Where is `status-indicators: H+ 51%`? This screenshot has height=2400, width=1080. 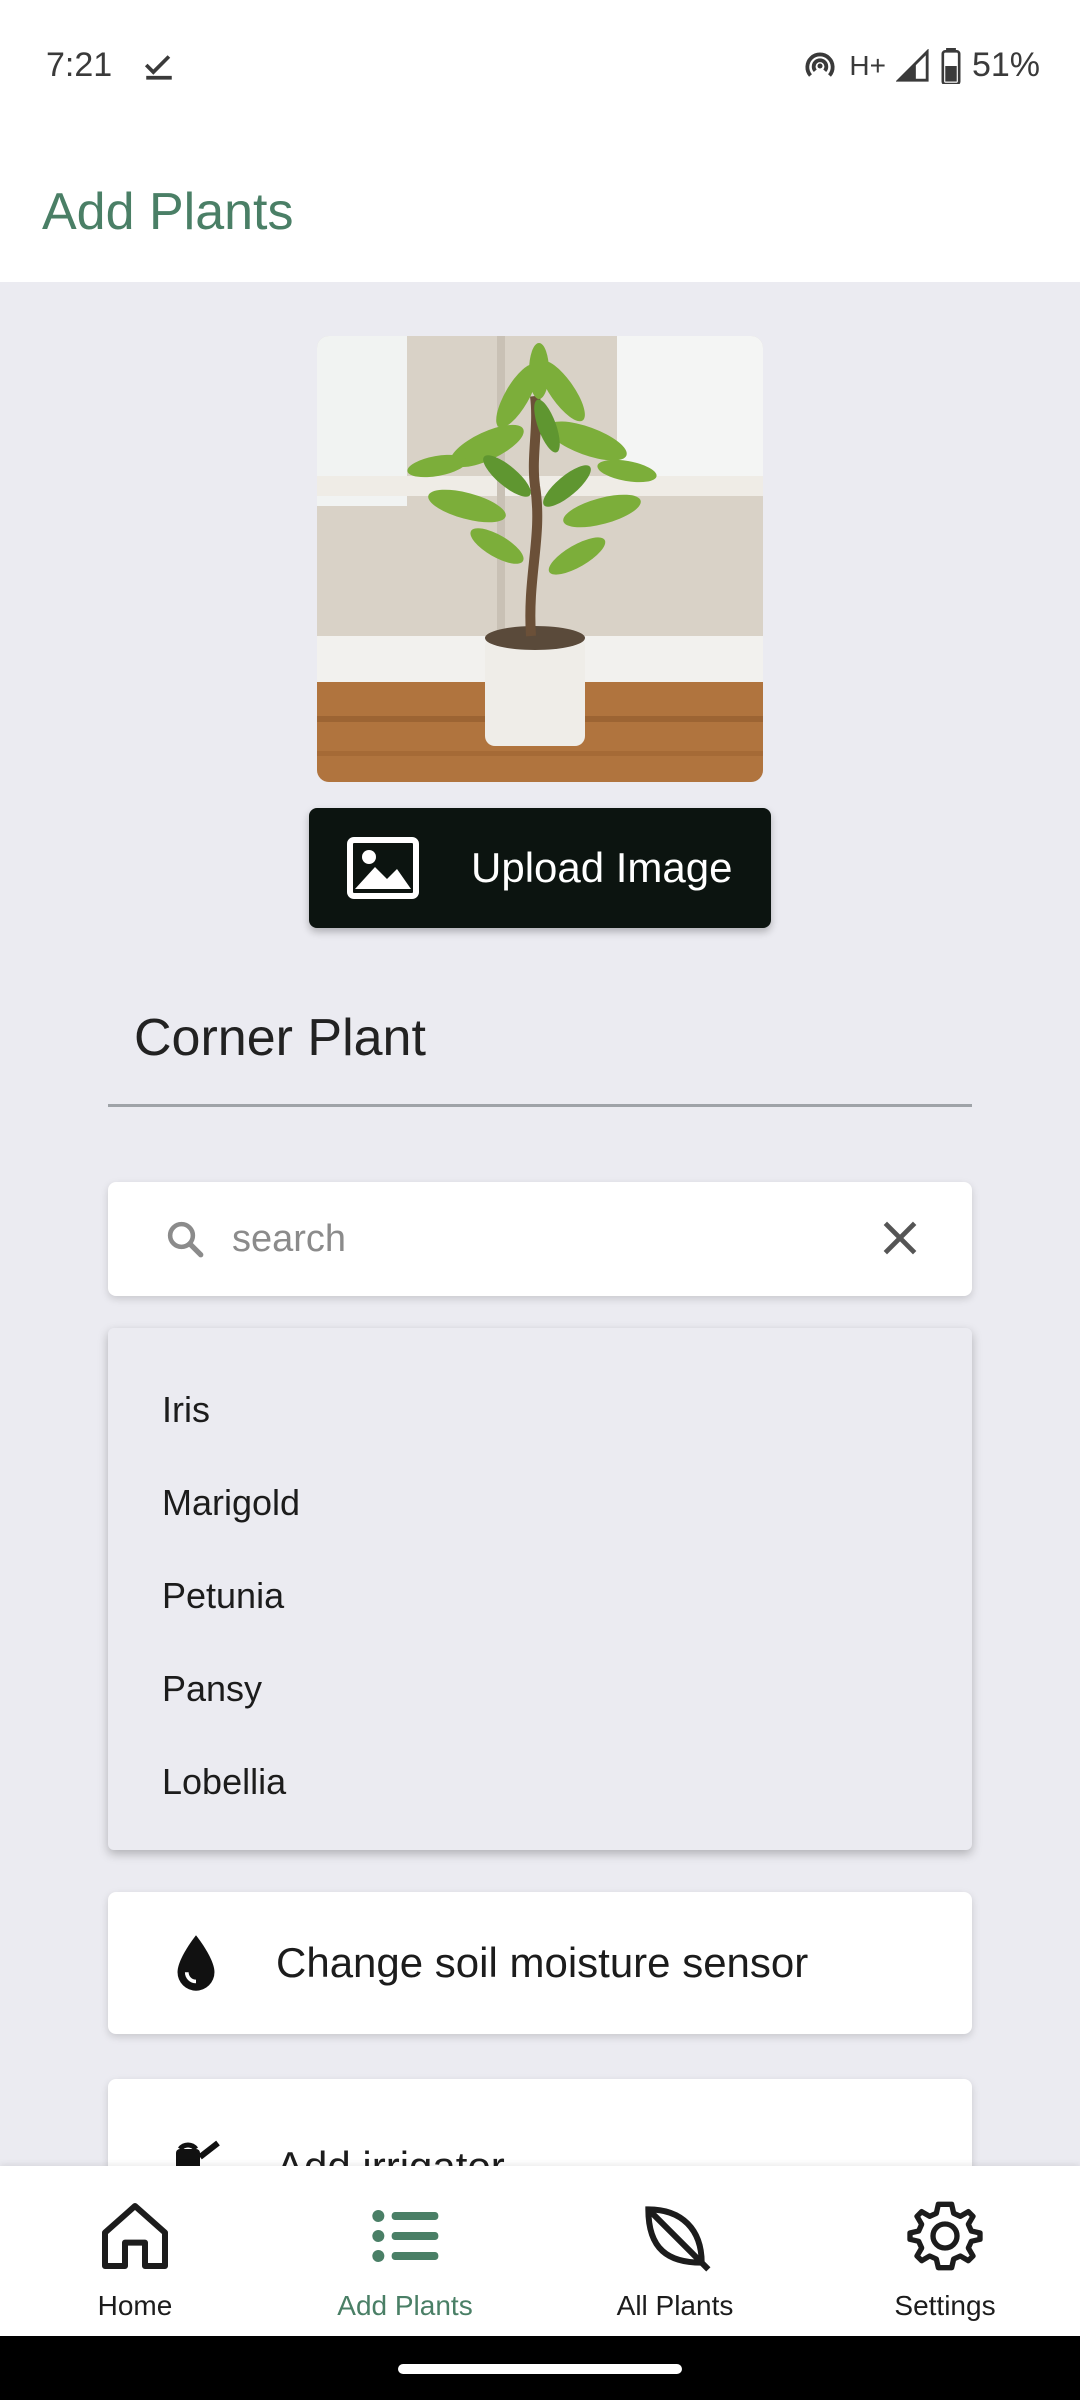 status-indicators: H+ 51% is located at coordinates (920, 65).